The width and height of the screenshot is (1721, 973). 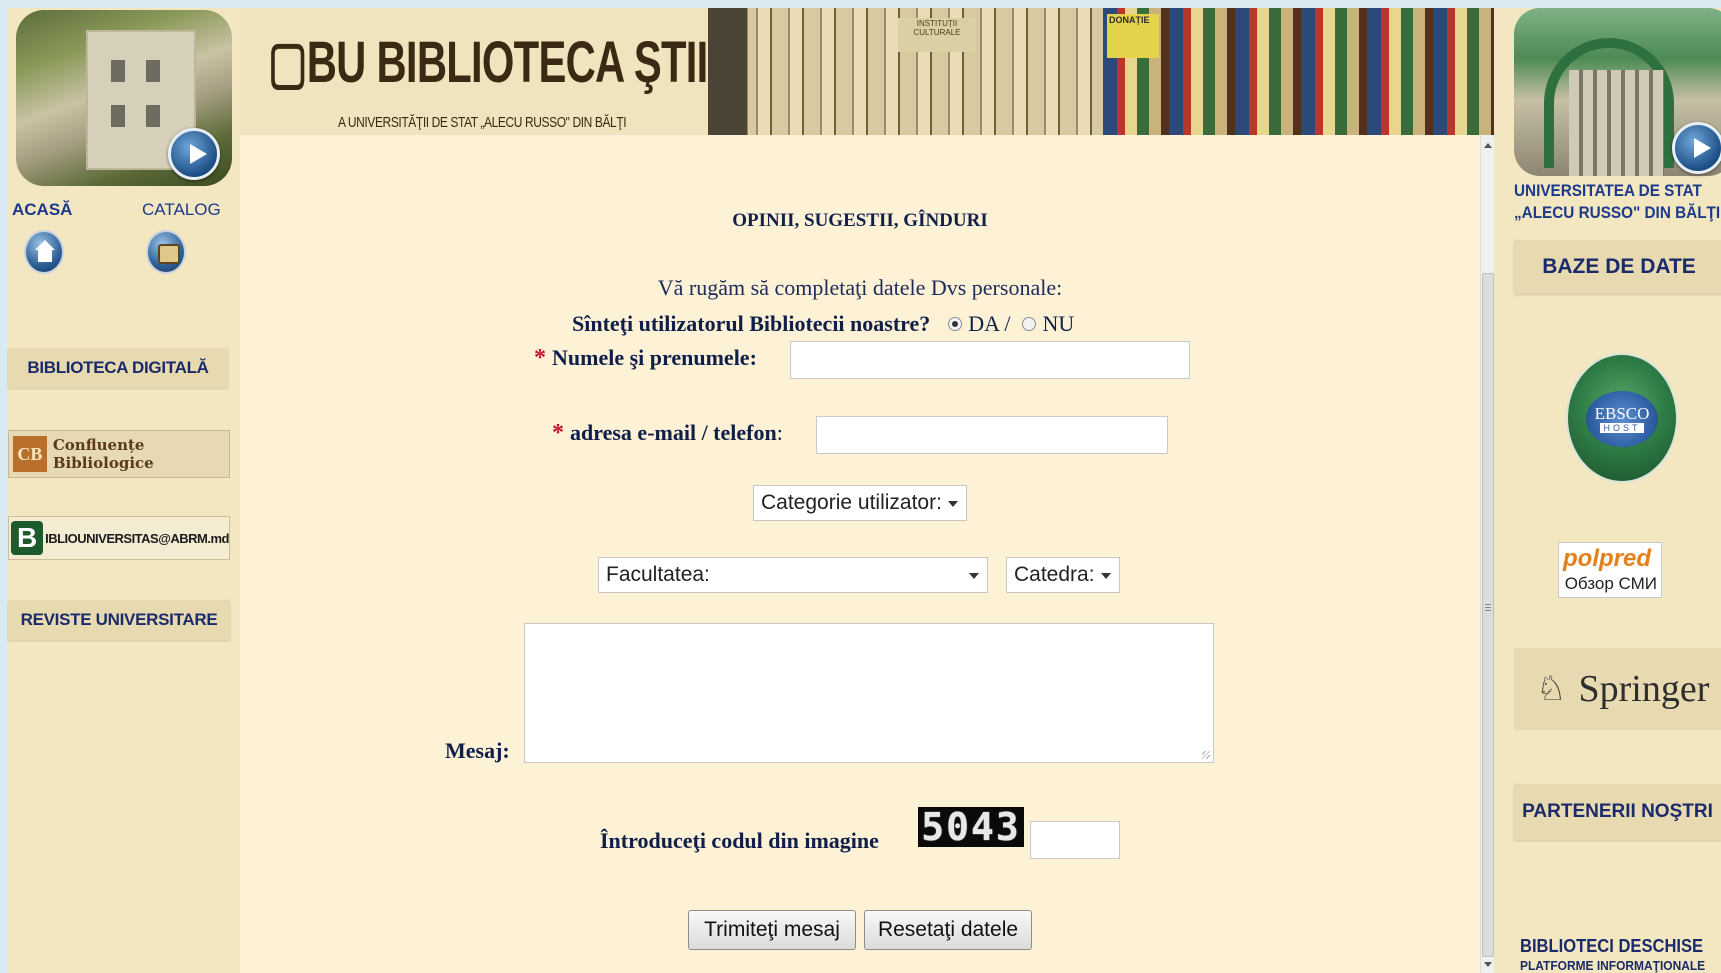 What do you see at coordinates (181, 210) in the screenshot?
I see `nav-catalog-link: CATALOG` at bounding box center [181, 210].